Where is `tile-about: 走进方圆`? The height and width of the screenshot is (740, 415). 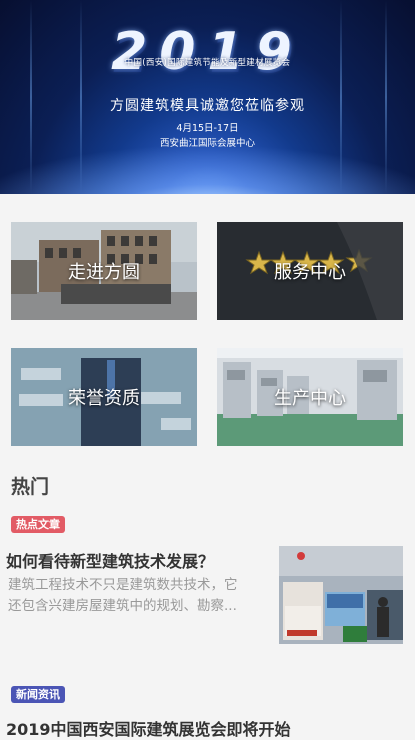 tile-about: 走进方圆 is located at coordinates (104, 271).